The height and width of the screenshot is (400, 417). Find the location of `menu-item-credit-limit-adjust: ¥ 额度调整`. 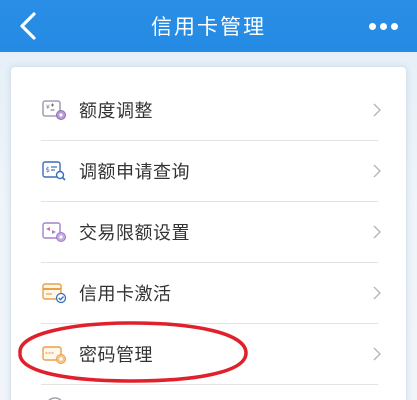

menu-item-credit-limit-adjust: ¥ 额度调整 is located at coordinates (209, 109).